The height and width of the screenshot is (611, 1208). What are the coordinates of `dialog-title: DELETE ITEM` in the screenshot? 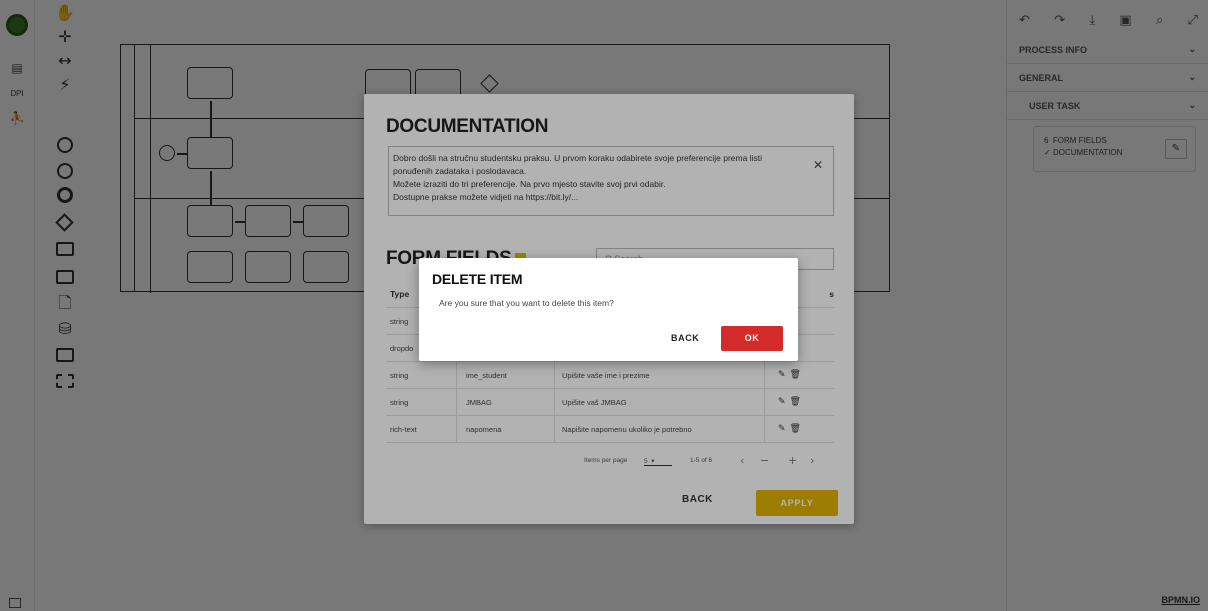 It's located at (477, 279).